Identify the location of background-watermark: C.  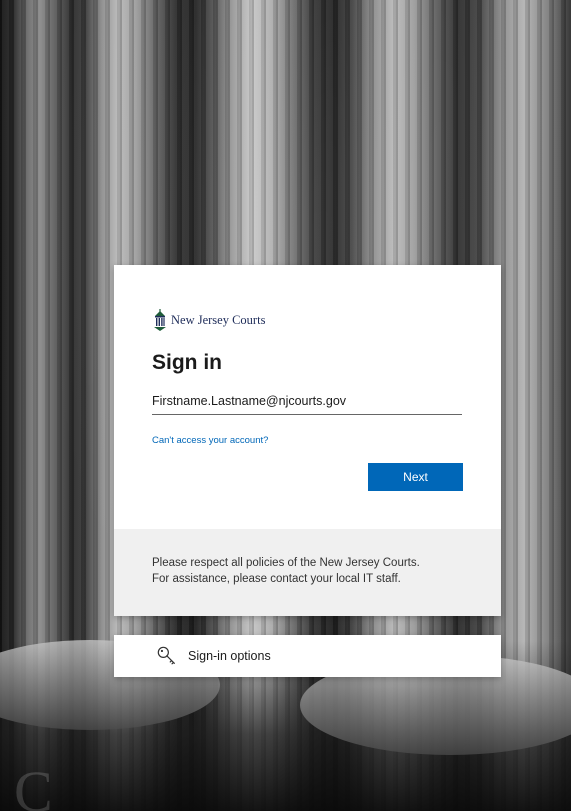
(34, 785).